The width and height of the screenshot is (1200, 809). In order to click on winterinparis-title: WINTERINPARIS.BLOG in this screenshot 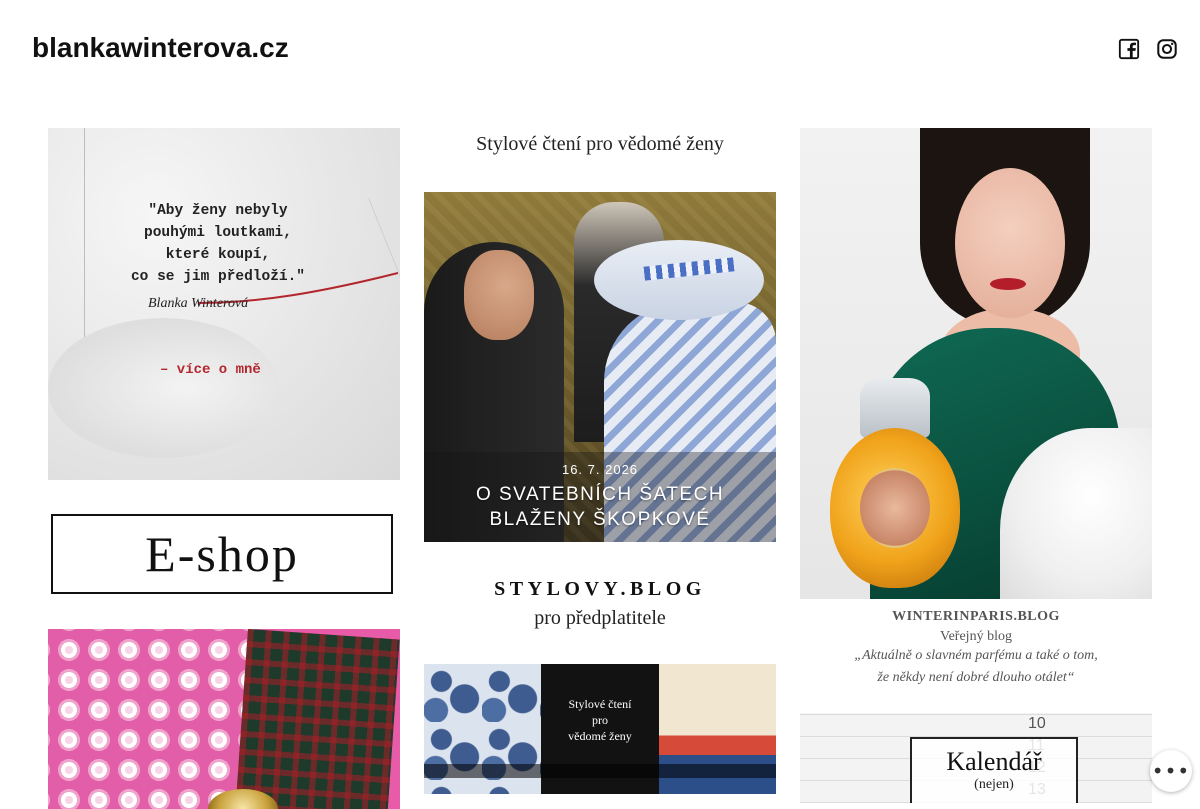, I will do `click(976, 617)`.